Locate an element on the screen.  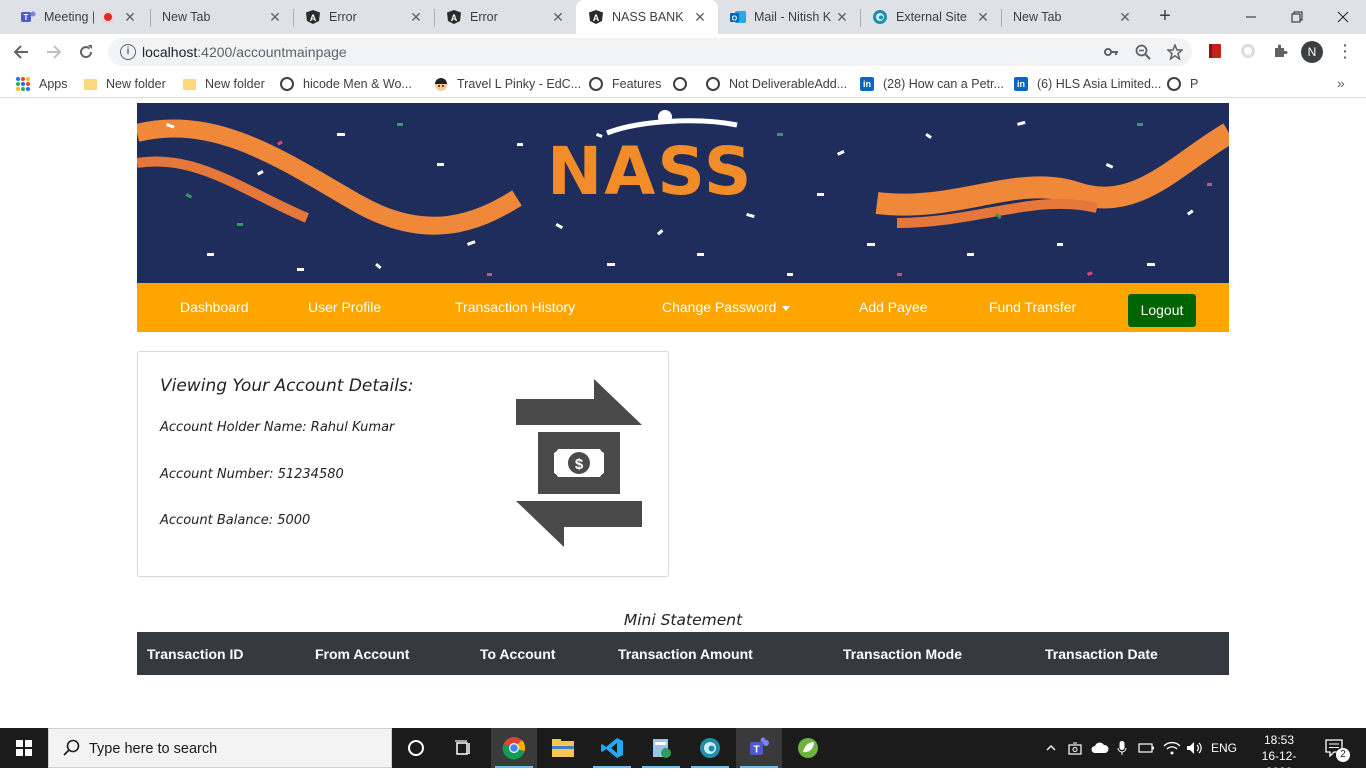
column-header-transaction-amount: Transaction Amount is located at coordinates (685, 654).